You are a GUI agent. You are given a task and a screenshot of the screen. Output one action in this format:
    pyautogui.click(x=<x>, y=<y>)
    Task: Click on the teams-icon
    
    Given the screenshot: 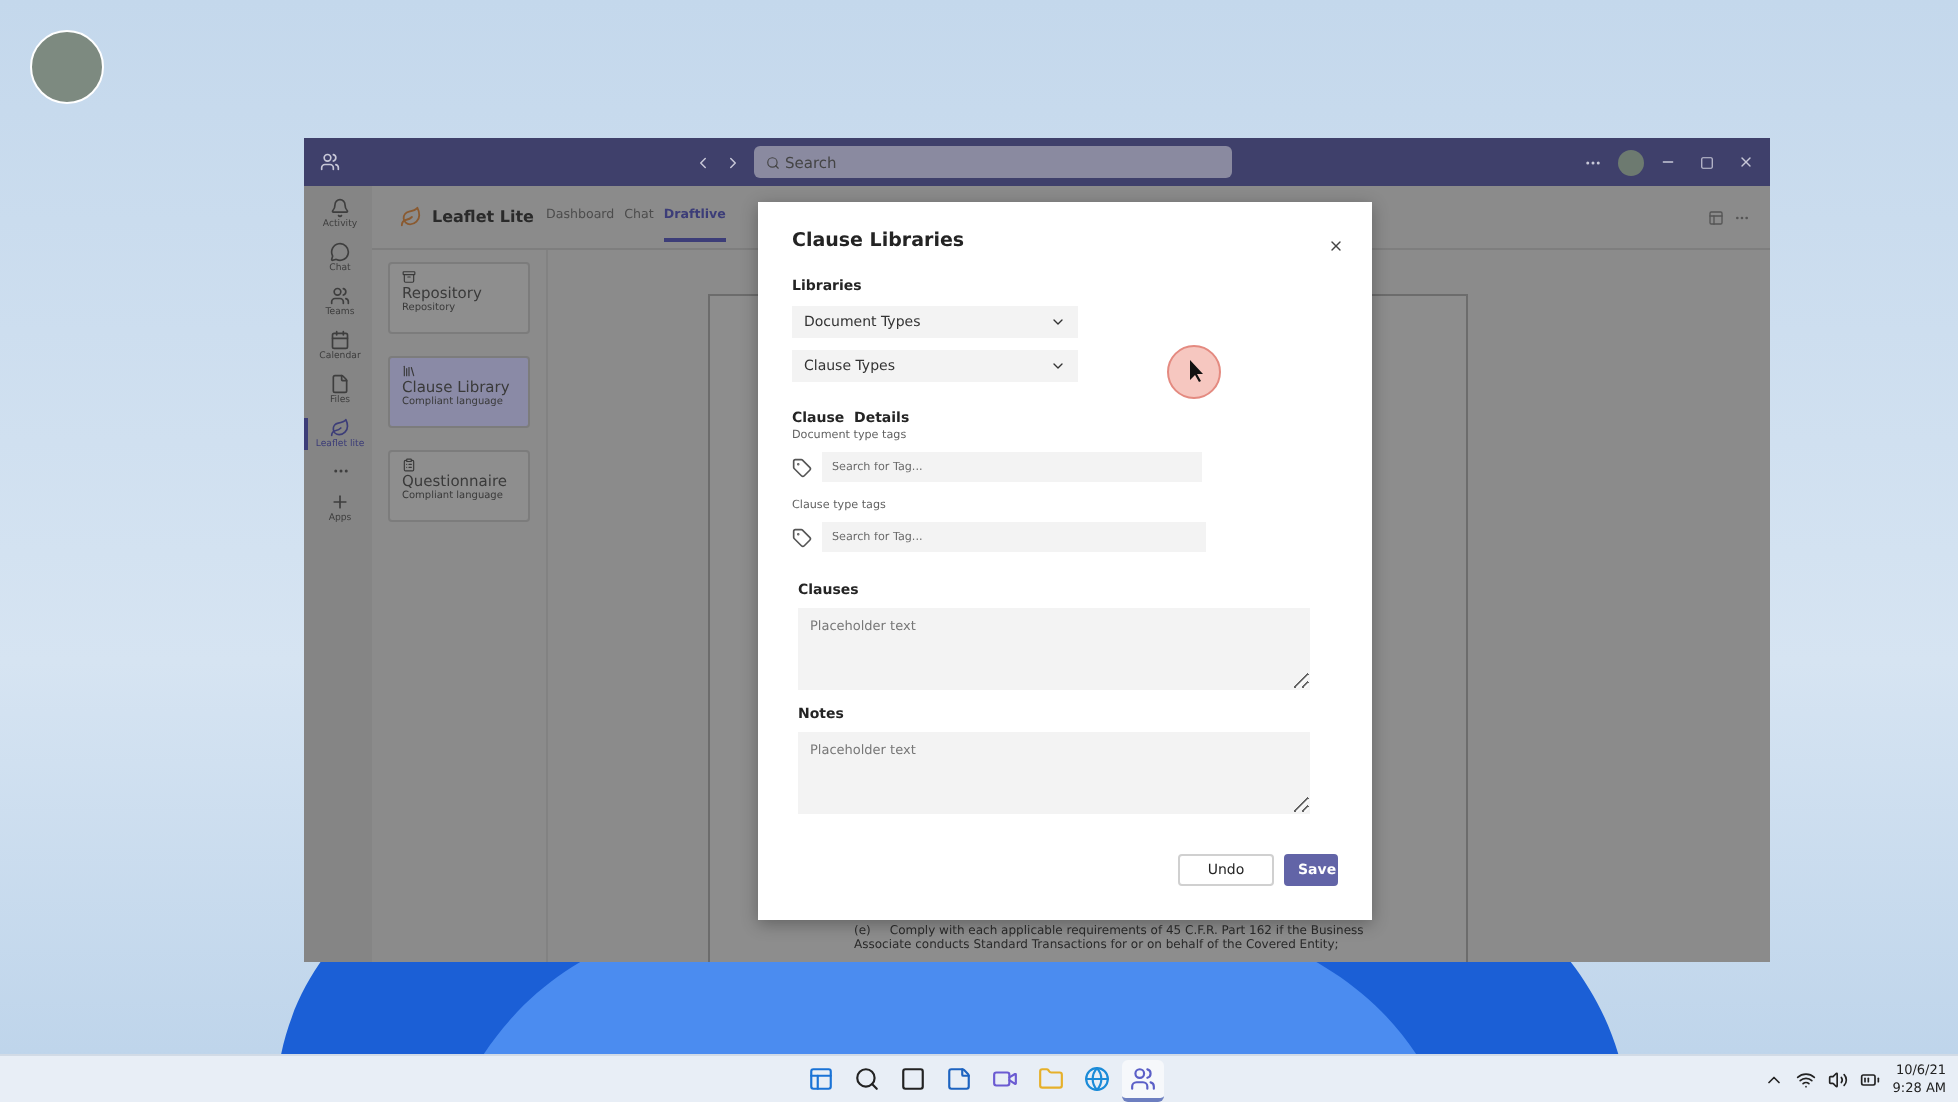 What is the action you would take?
    pyautogui.click(x=340, y=296)
    